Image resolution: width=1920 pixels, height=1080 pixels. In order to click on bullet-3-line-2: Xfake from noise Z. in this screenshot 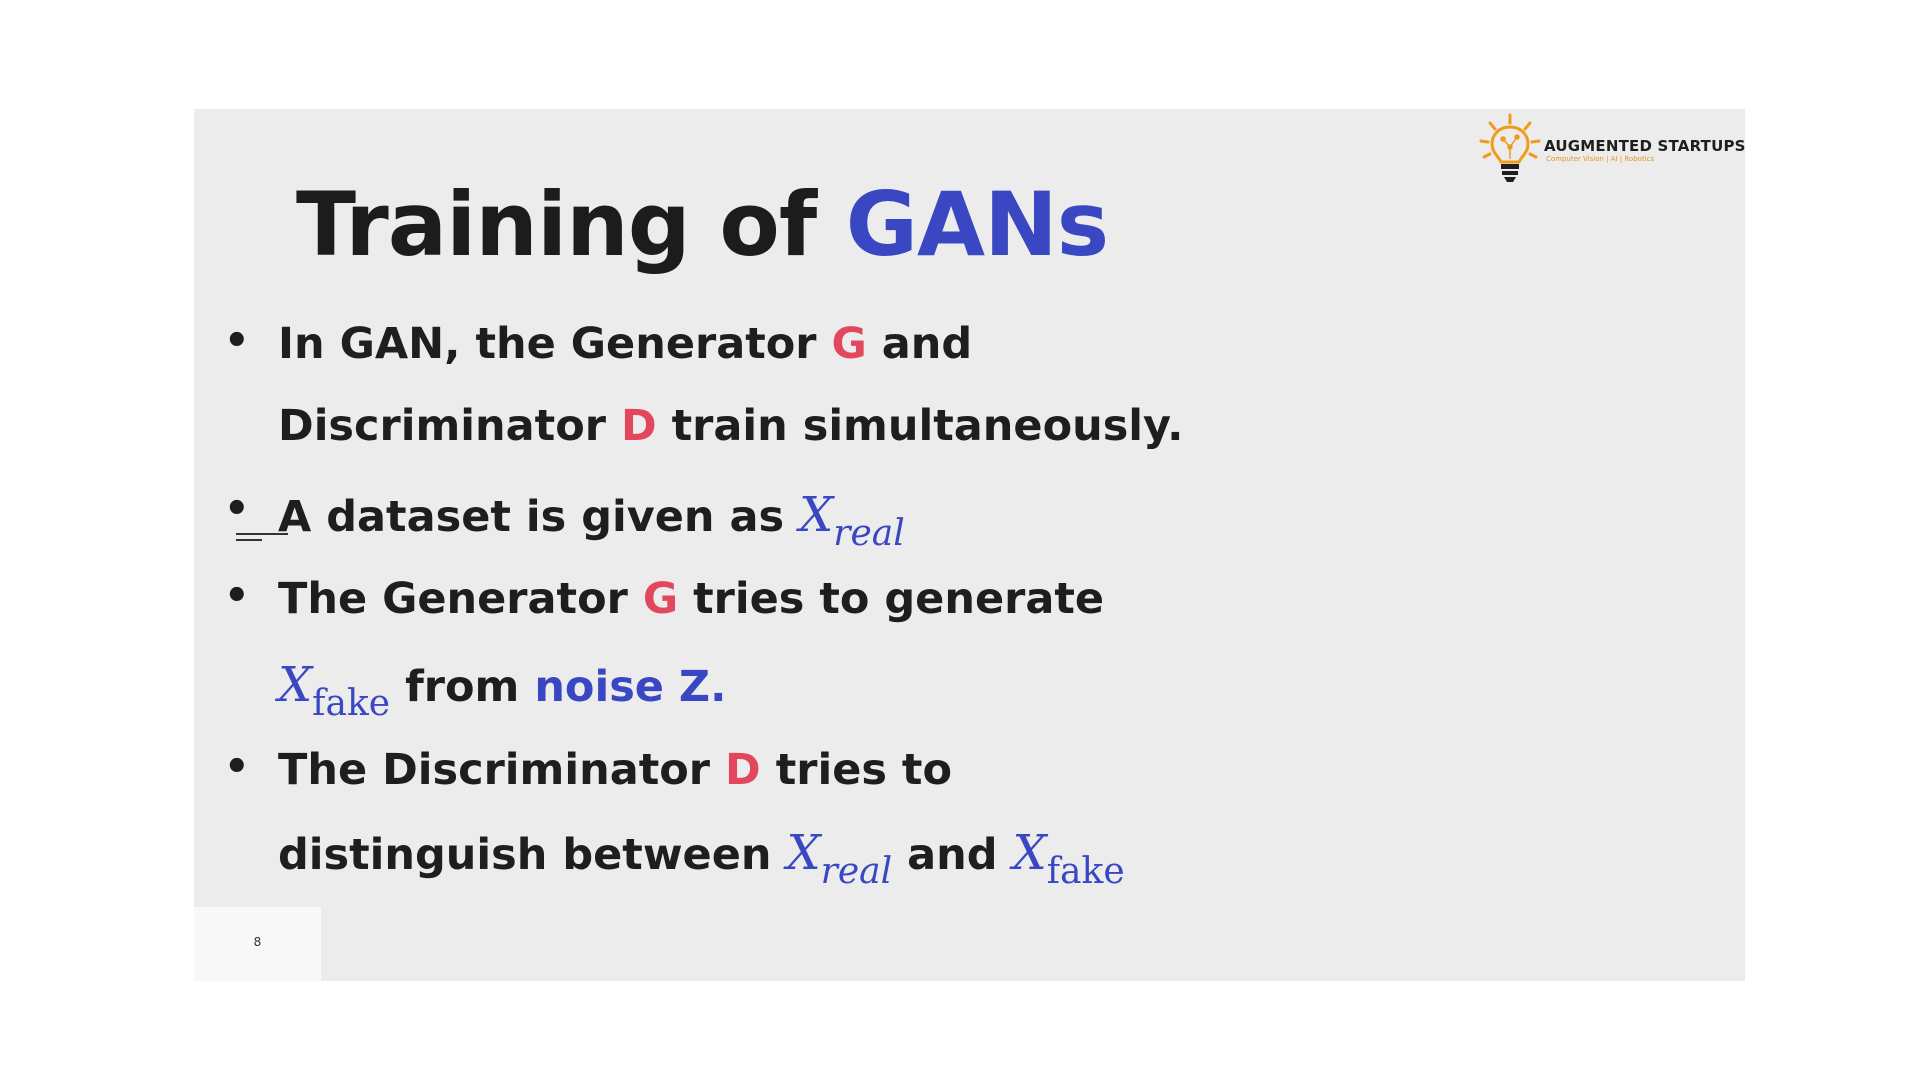, I will do `click(502, 691)`.